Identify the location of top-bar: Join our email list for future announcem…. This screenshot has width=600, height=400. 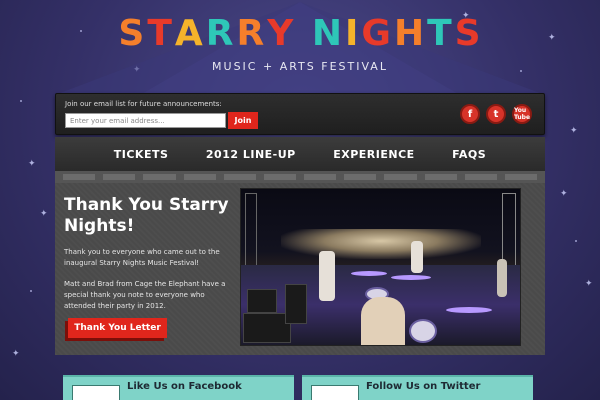
(300, 114).